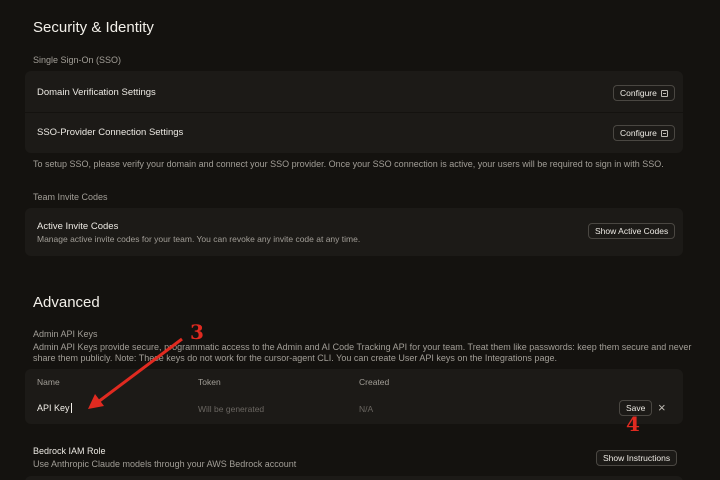 The width and height of the screenshot is (720, 480). I want to click on annotation-step-3: 3, so click(197, 332).